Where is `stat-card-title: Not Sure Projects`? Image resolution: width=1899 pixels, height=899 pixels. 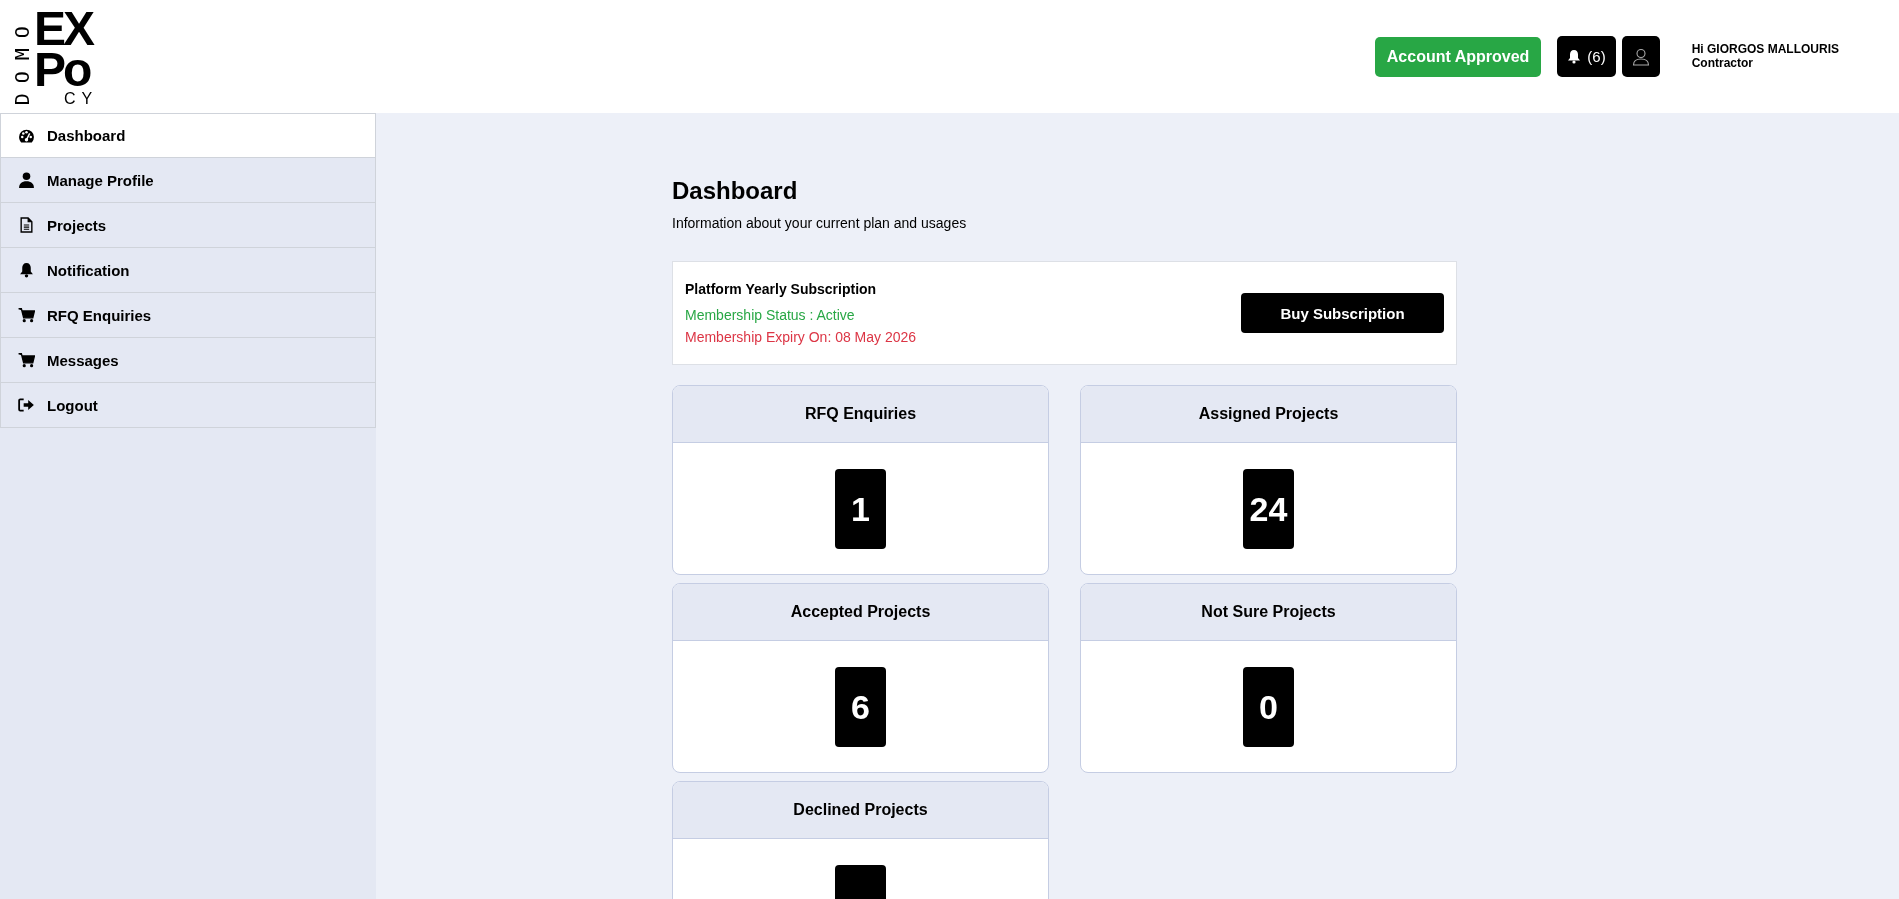
stat-card-title: Not Sure Projects is located at coordinates (1268, 612).